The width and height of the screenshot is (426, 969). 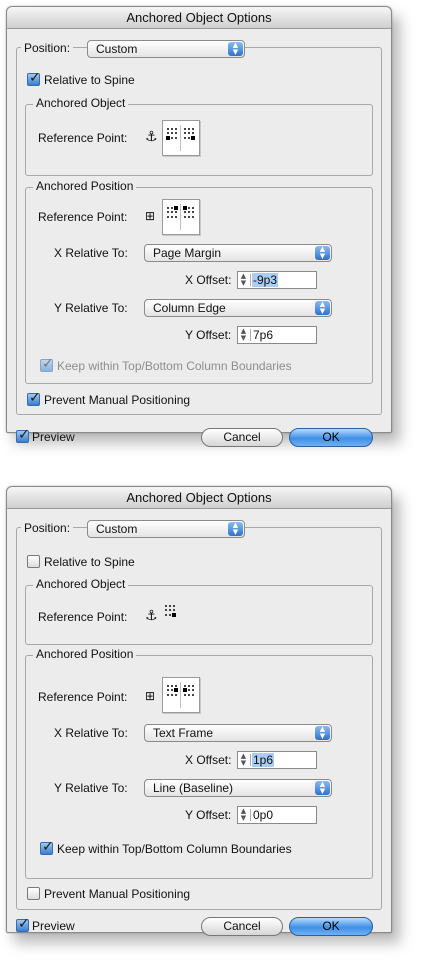 What do you see at coordinates (263, 760) in the screenshot?
I see `x-offset-value: 1p6` at bounding box center [263, 760].